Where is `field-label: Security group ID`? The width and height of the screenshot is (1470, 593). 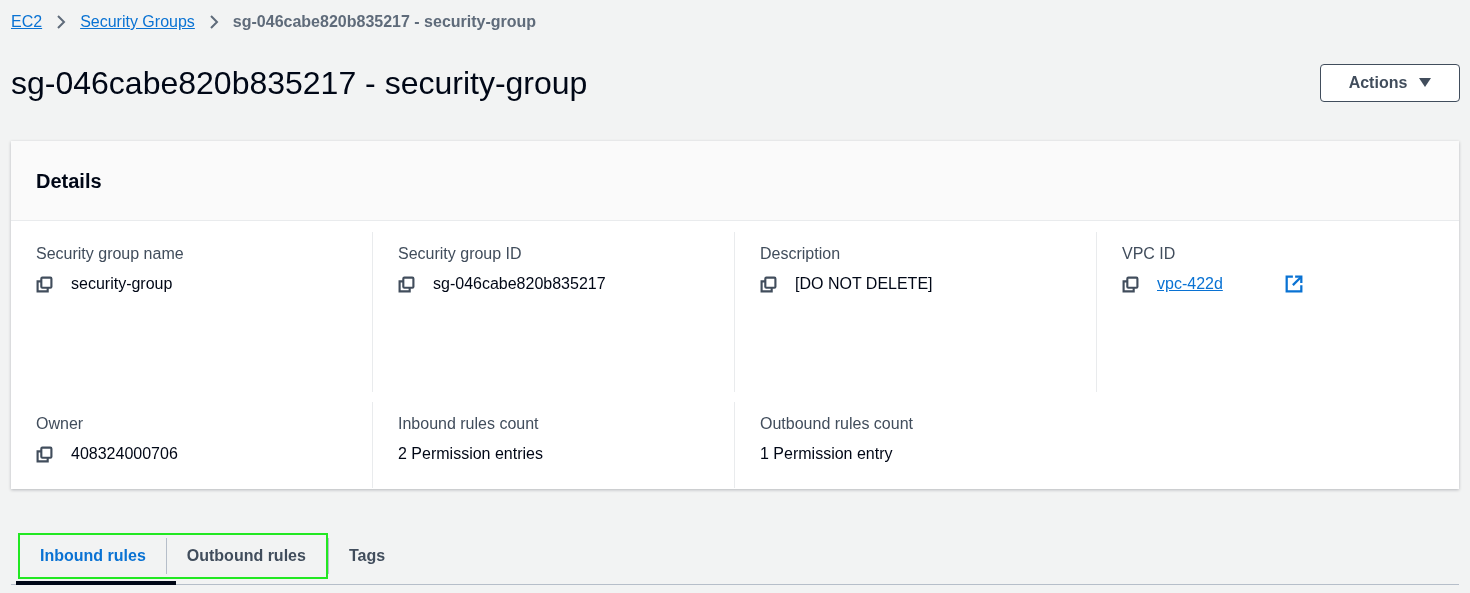 field-label: Security group ID is located at coordinates (460, 254).